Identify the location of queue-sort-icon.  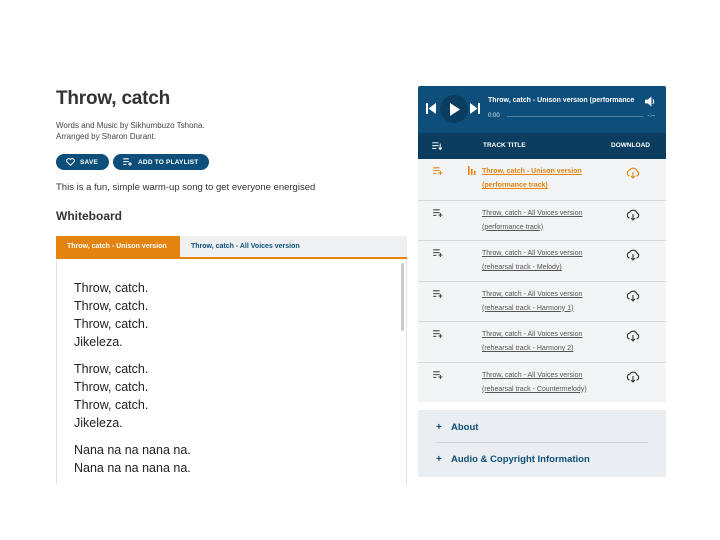
(437, 146).